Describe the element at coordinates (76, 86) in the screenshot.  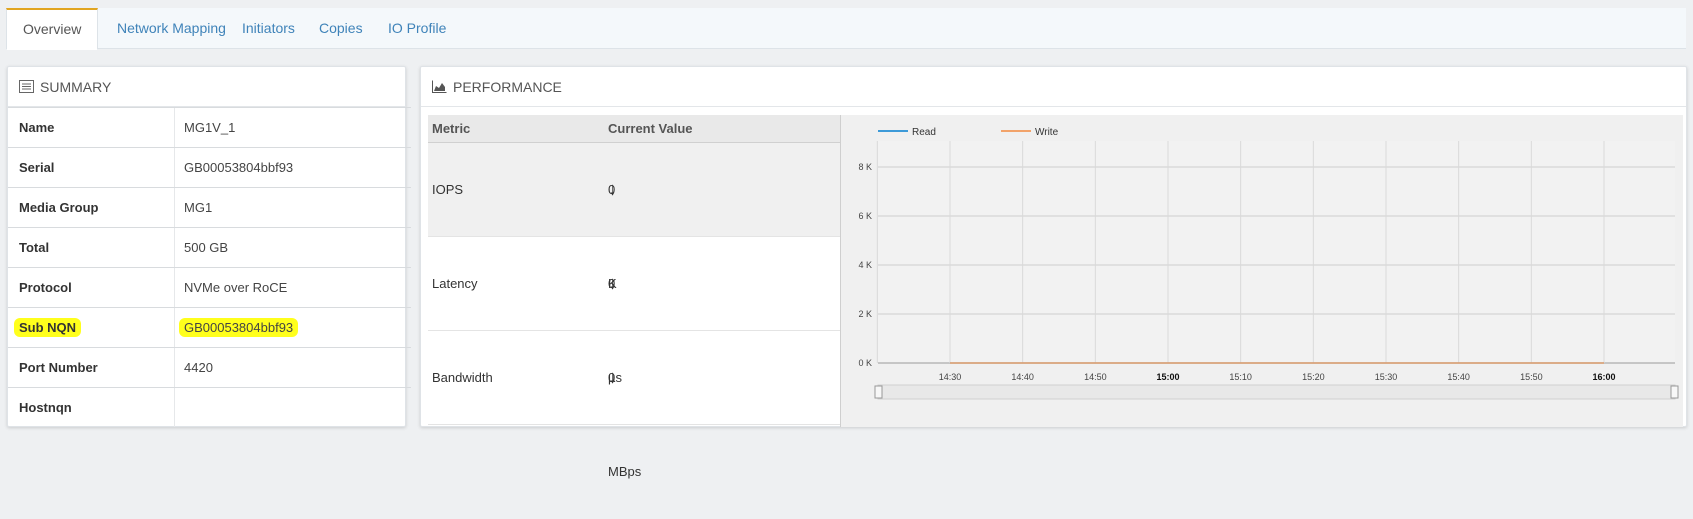
I see `summary-title: SUMMARY` at that location.